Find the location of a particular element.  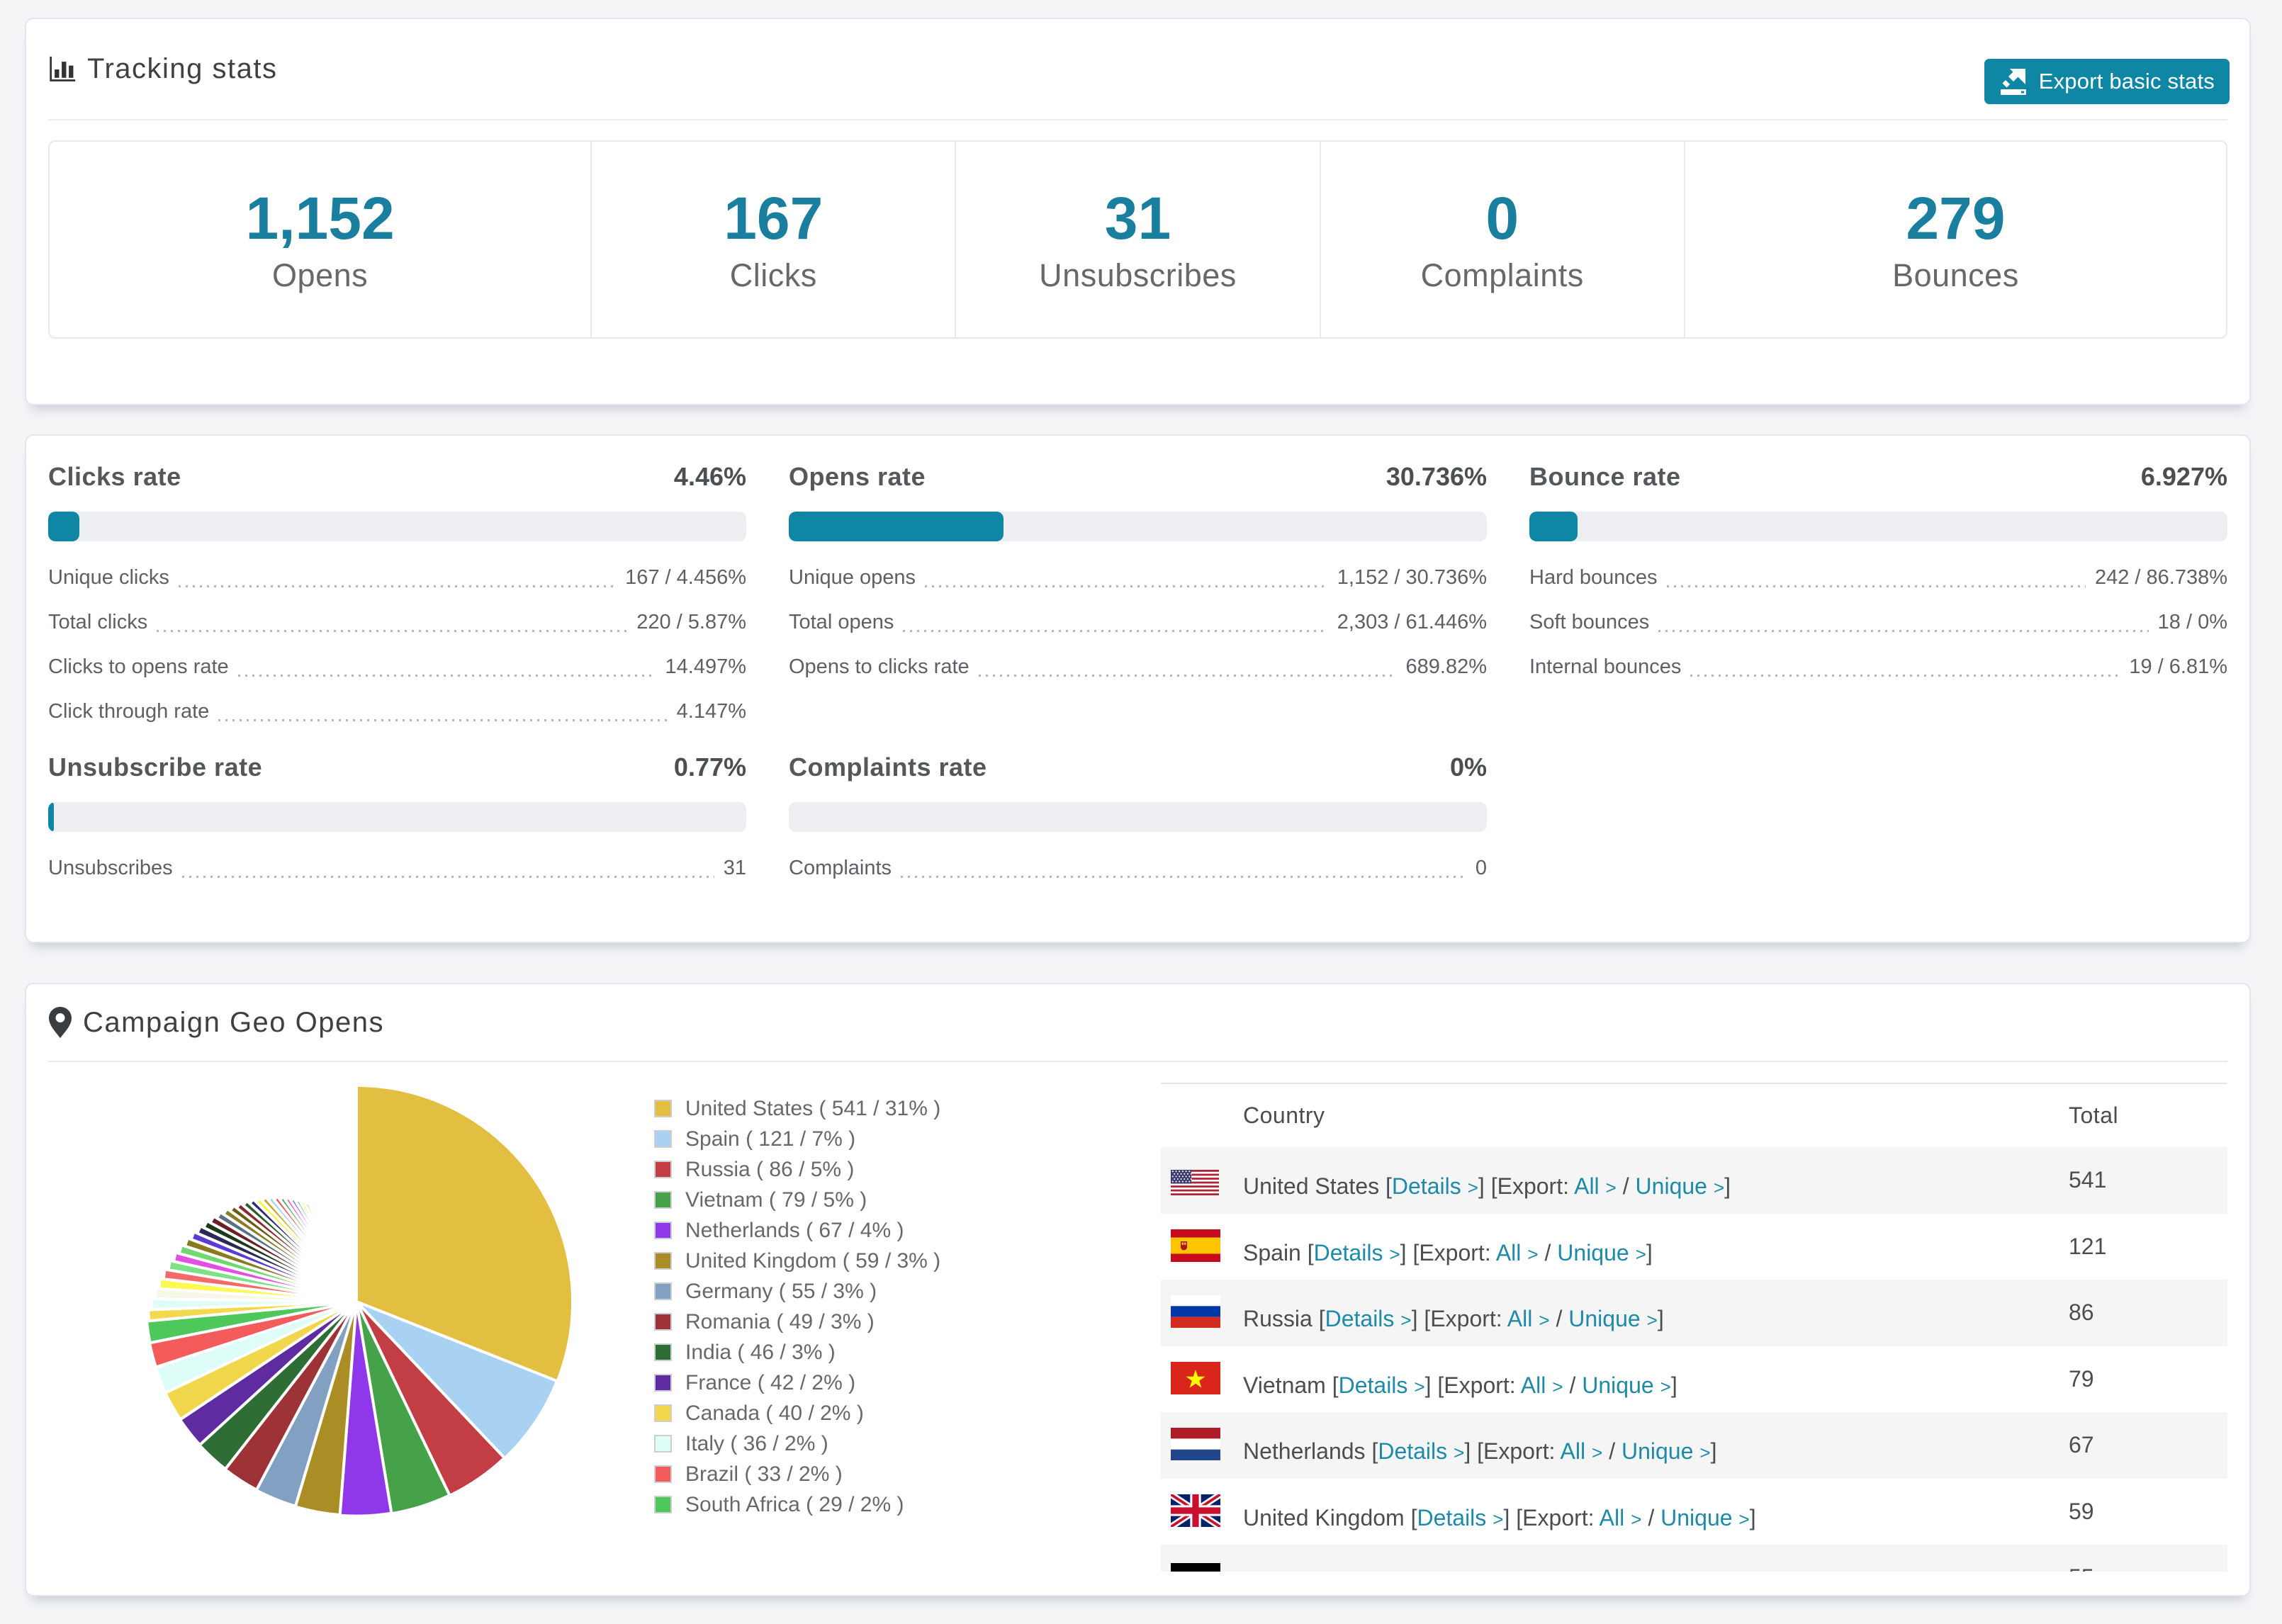

rate-row-value: 242 / 86.738% is located at coordinates (2160, 577).